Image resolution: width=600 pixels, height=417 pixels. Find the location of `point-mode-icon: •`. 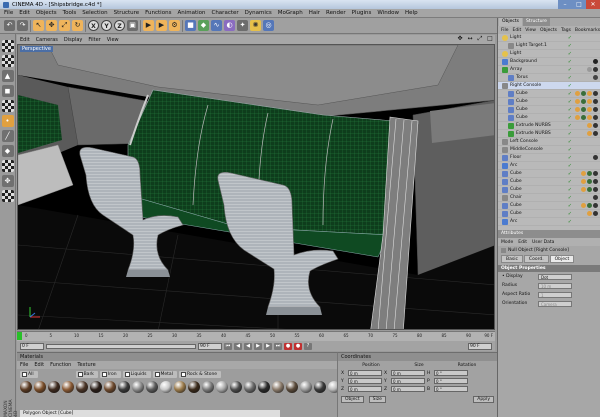

point-mode-icon: • is located at coordinates (7, 121).